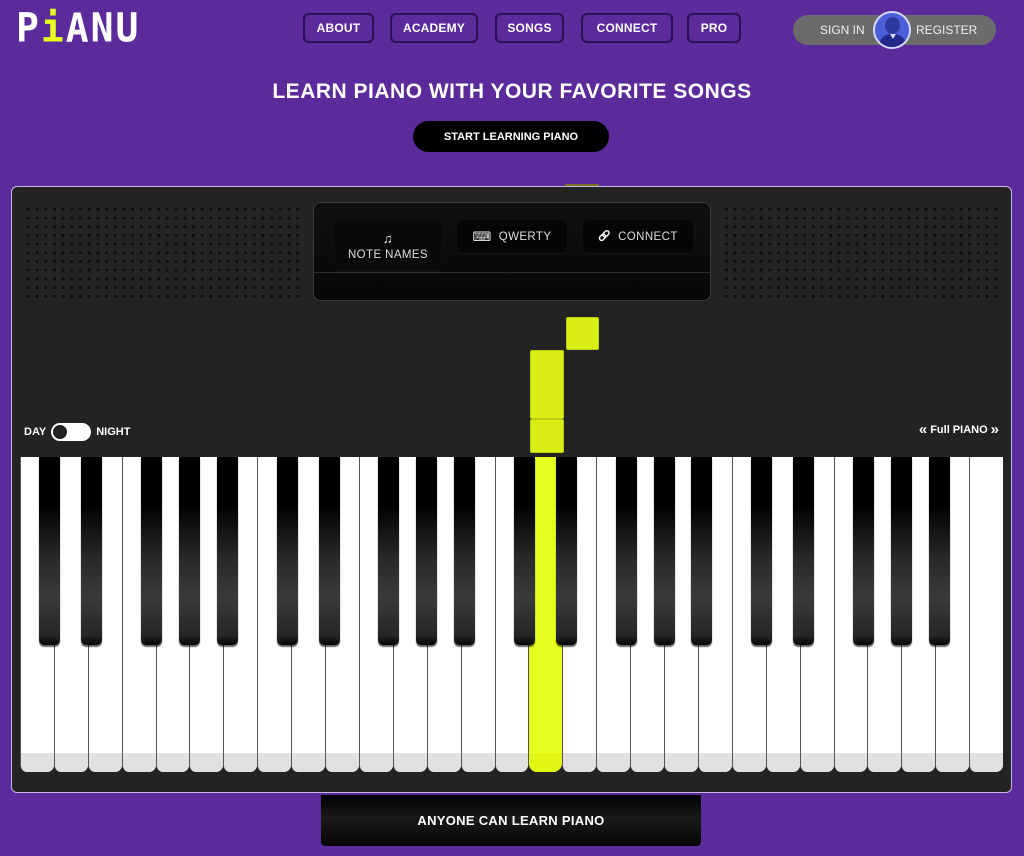 This screenshot has width=1024, height=856. I want to click on qwerty-label: QWERTY, so click(525, 236).